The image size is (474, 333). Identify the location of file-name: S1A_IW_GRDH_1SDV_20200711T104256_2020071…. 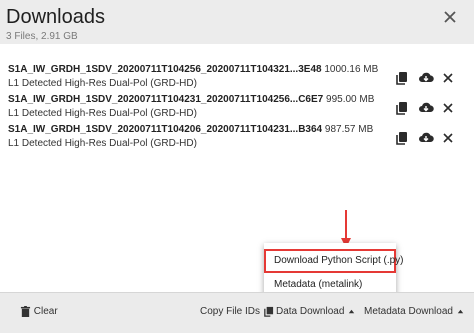
(165, 69).